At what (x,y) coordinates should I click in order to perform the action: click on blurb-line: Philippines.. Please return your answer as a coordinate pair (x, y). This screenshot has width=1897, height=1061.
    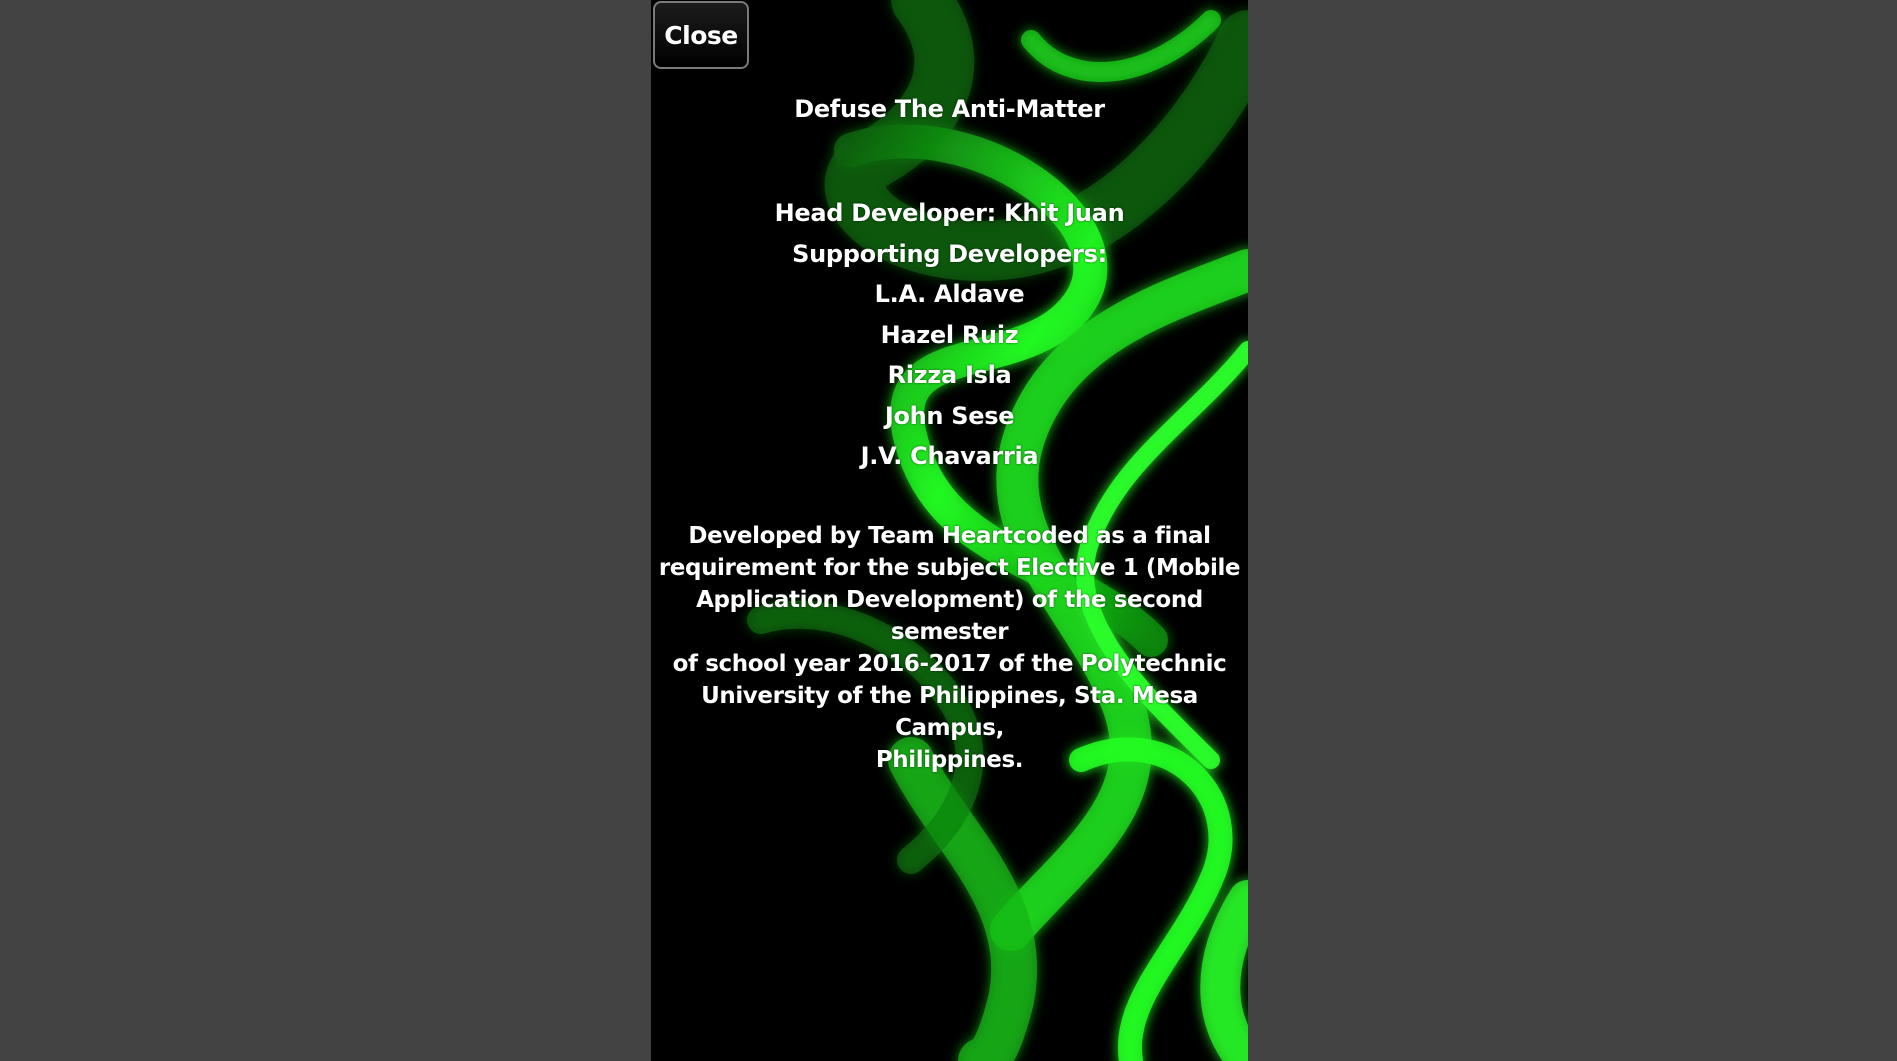
    Looking at the image, I should click on (949, 760).